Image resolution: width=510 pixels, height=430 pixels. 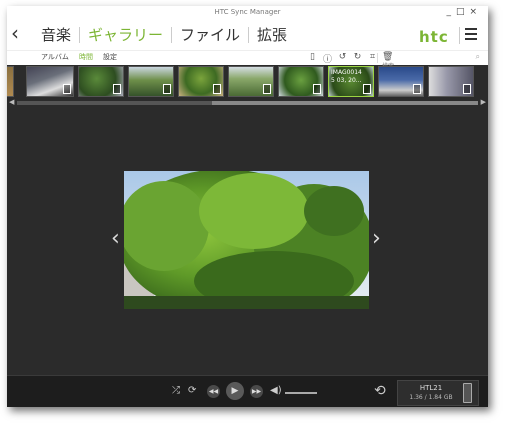 I want to click on previous-photo-button: ‹, so click(x=115, y=239).